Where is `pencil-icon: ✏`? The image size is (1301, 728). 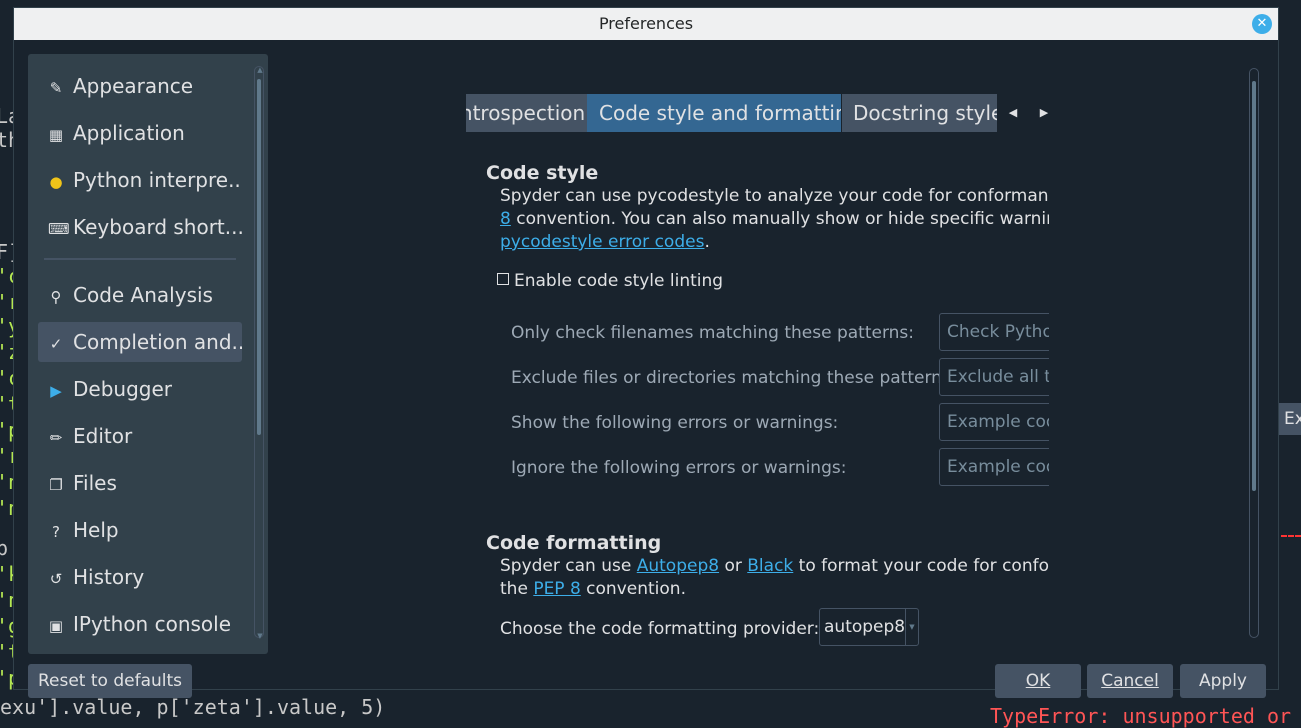
pencil-icon: ✏ is located at coordinates (56, 438).